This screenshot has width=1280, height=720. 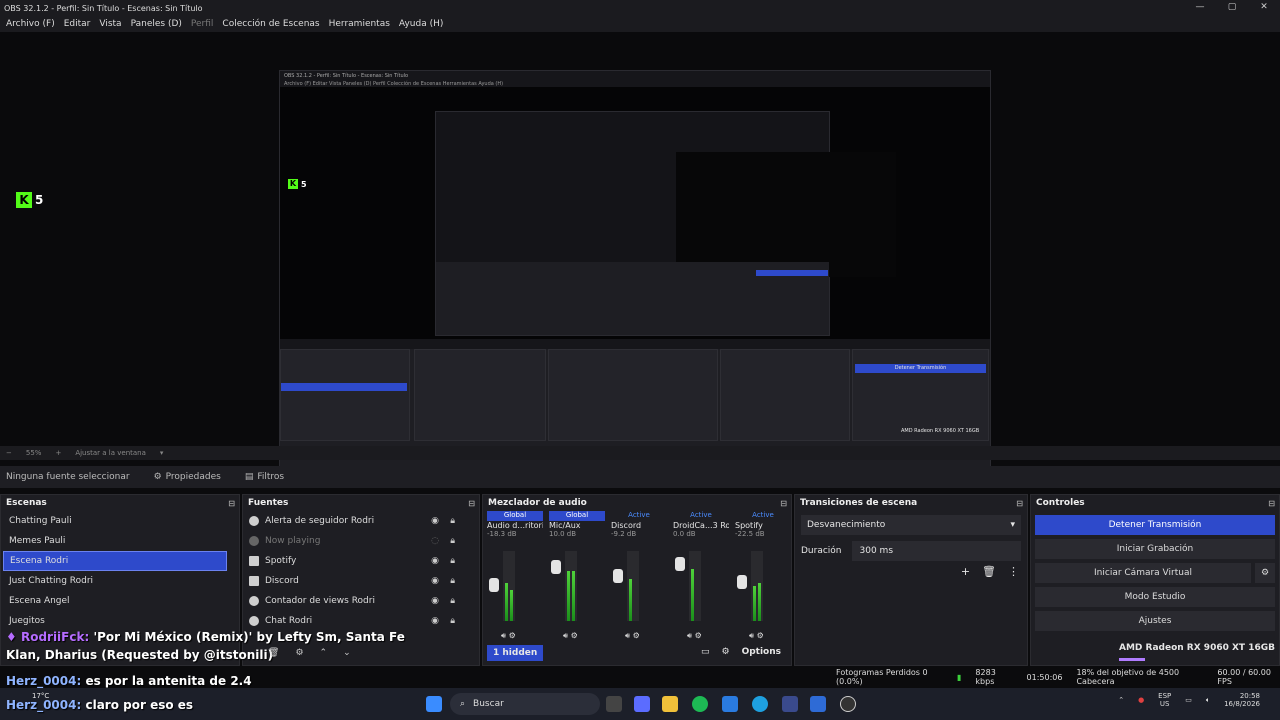 I want to click on zoom-in-button: +, so click(x=58, y=453).